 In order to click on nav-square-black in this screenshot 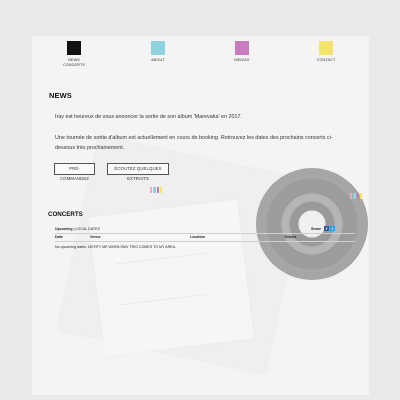, I will do `click(74, 48)`.